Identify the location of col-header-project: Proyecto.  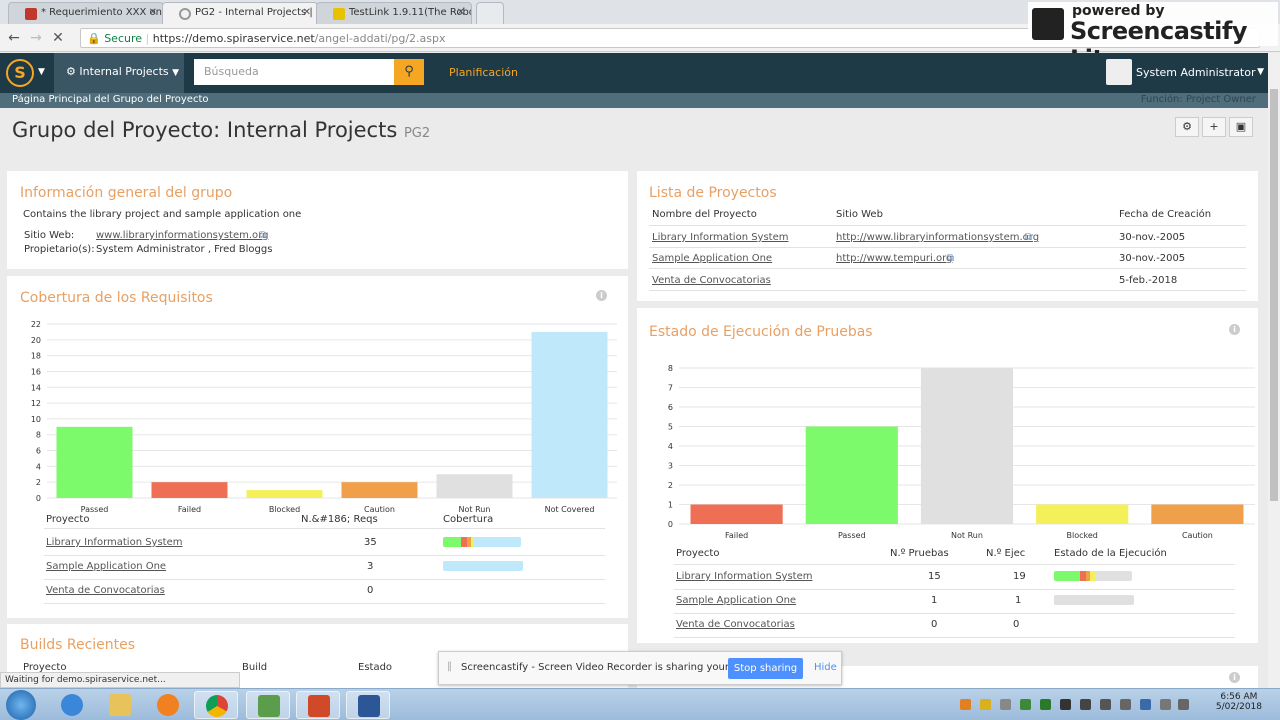
(698, 553).